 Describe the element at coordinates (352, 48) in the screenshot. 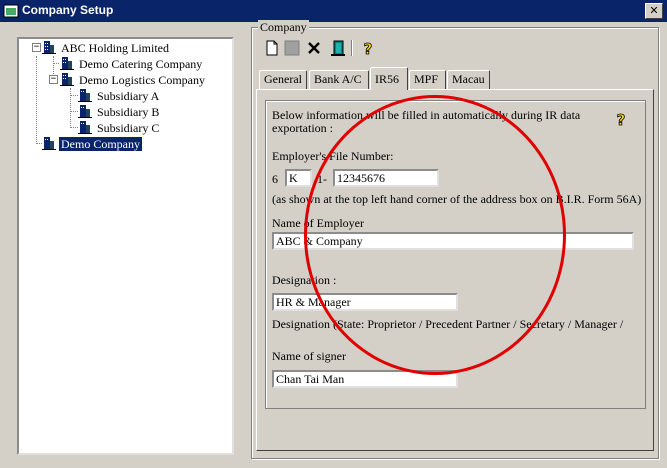

I see `toolbar-separator` at that location.